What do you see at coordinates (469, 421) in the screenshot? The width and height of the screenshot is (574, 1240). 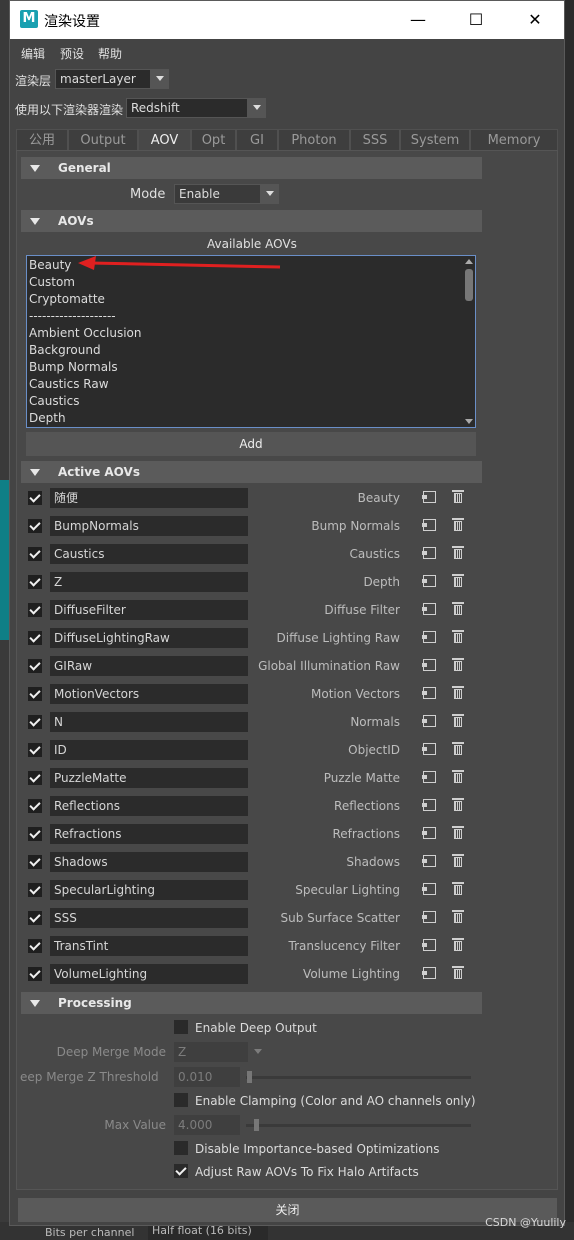 I see `scroll-down-icon` at bounding box center [469, 421].